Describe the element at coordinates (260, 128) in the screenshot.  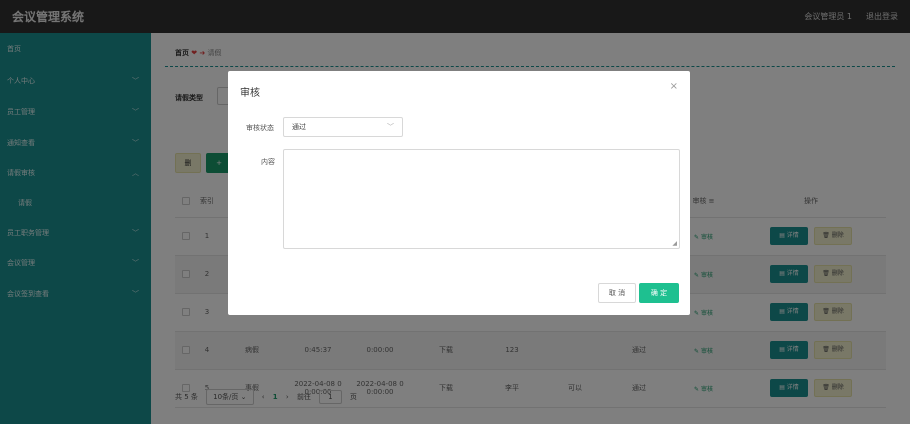
I see `status-label: 审核状态` at that location.